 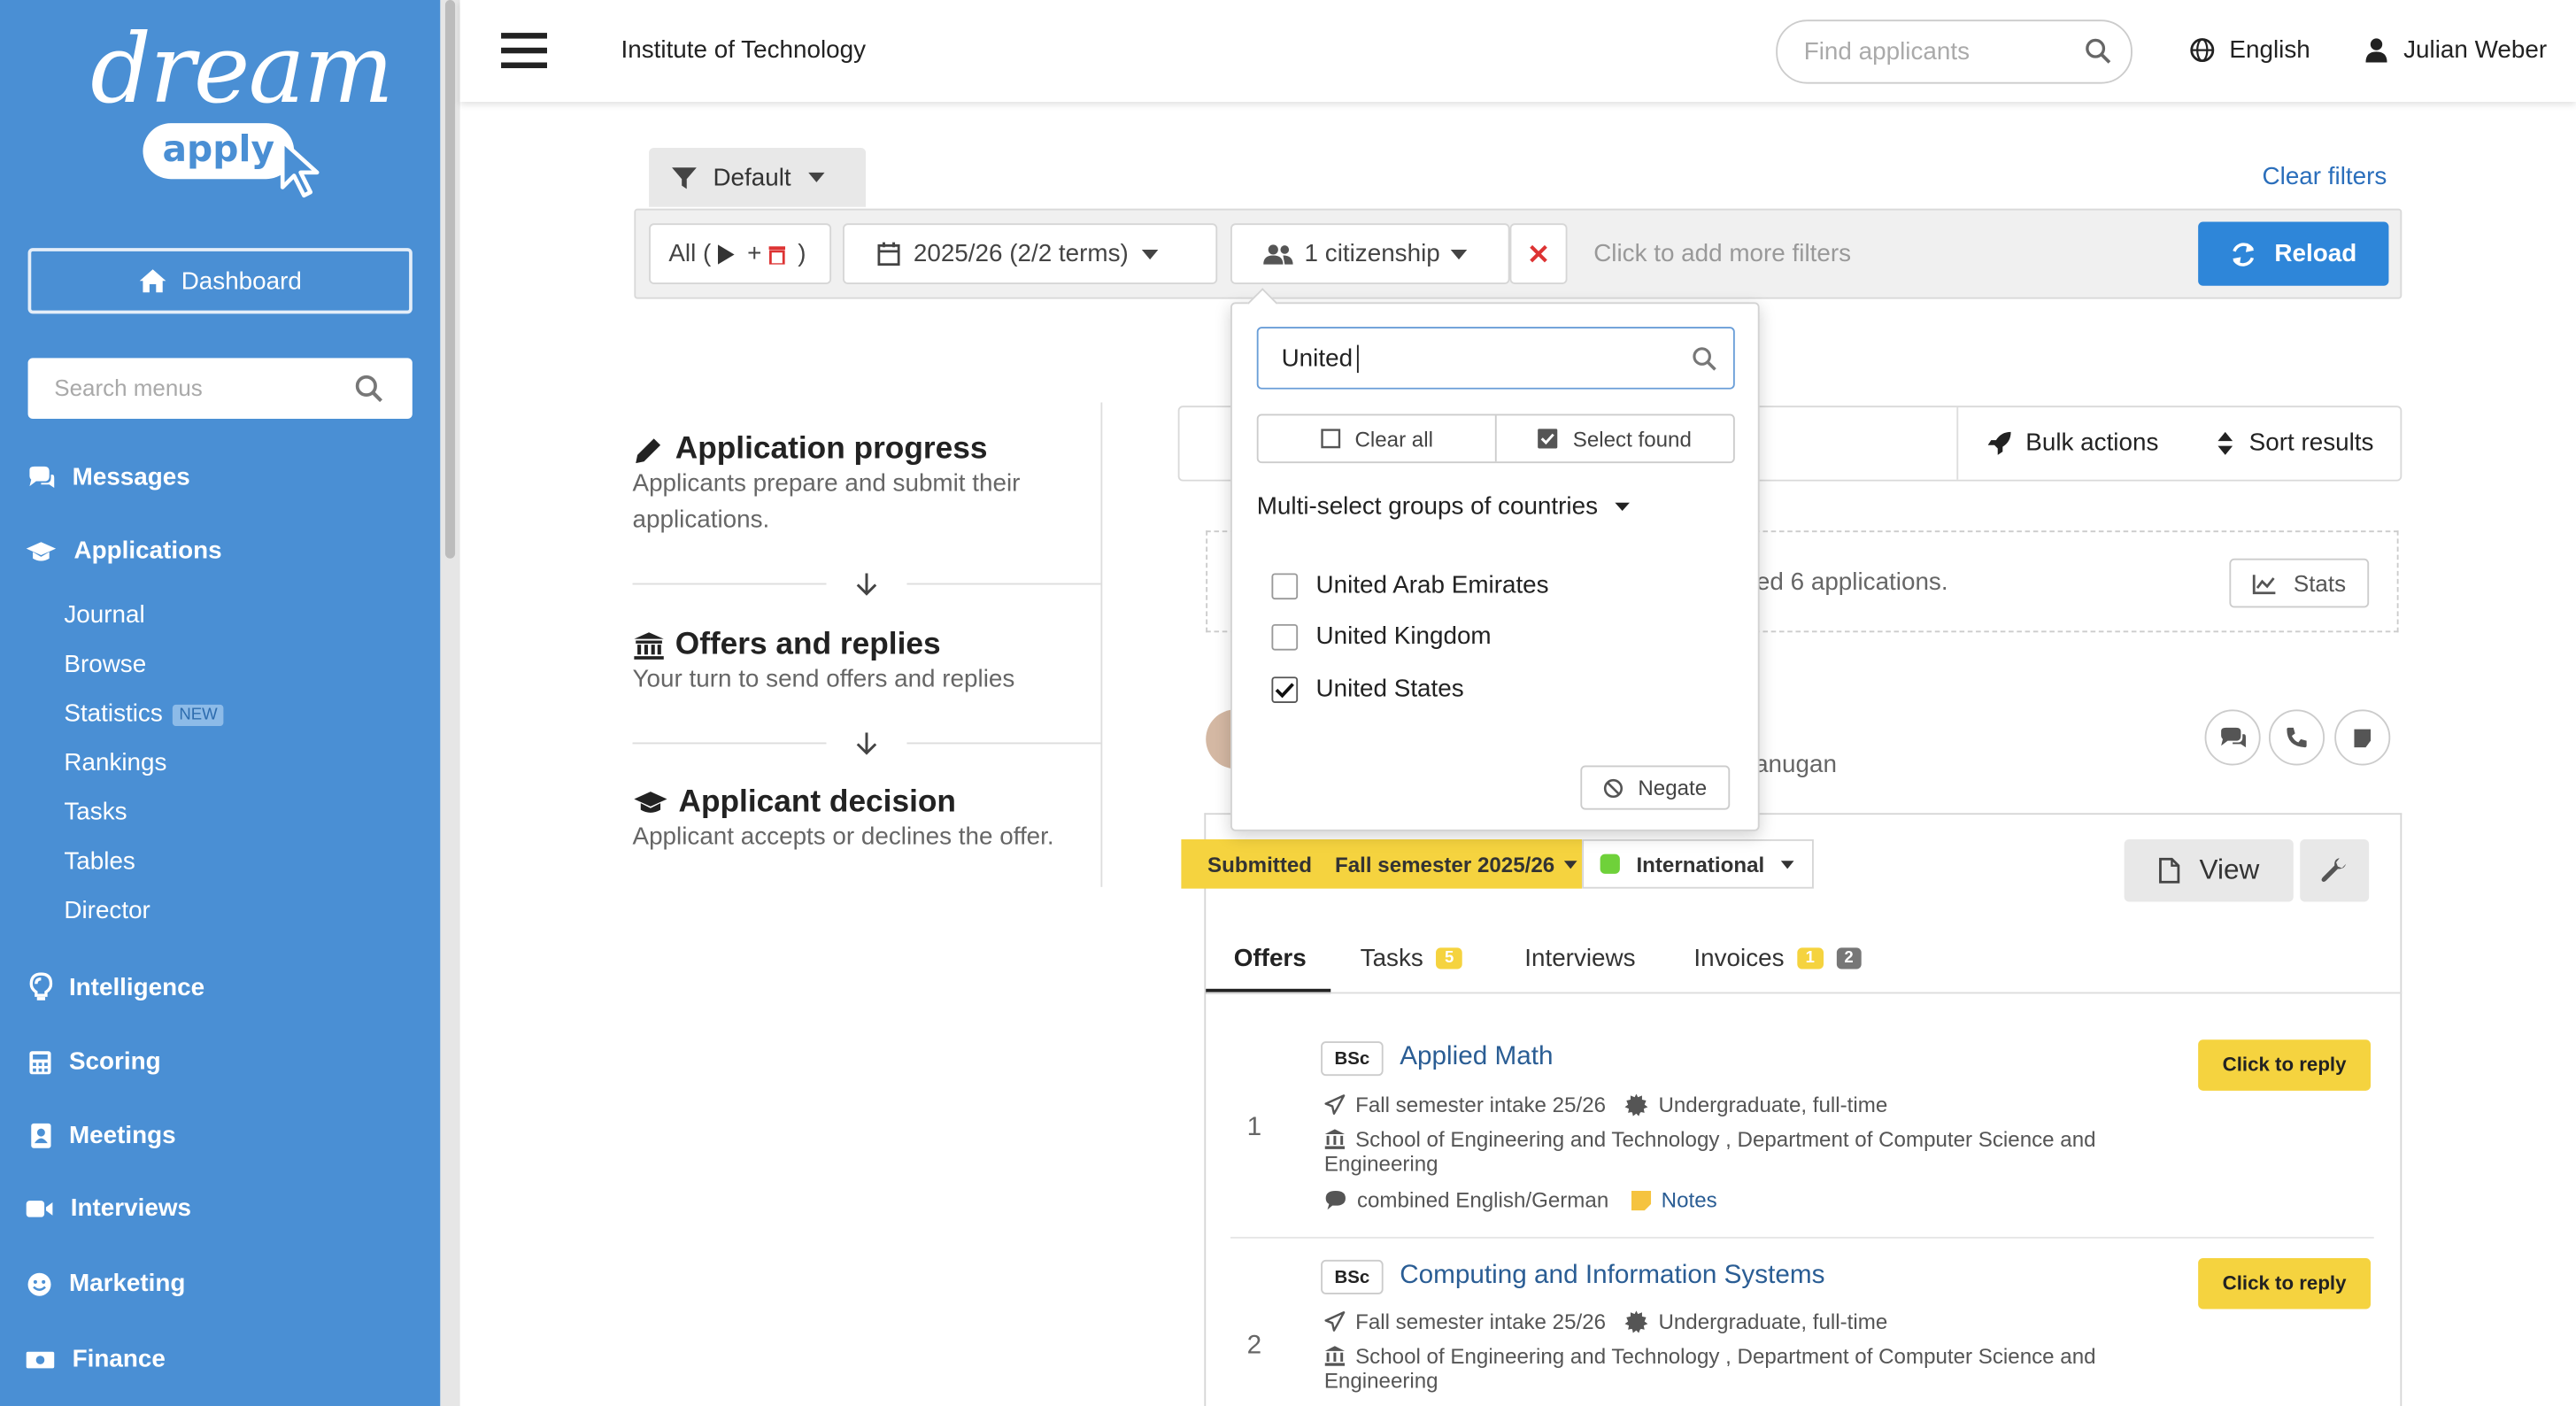 What do you see at coordinates (2269, 50) in the screenshot?
I see `language-label: English` at bounding box center [2269, 50].